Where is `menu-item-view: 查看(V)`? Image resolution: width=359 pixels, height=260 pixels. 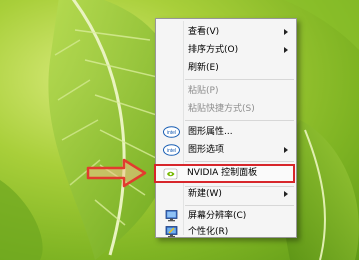
menu-item-view: 查看(V) is located at coordinates (226, 32).